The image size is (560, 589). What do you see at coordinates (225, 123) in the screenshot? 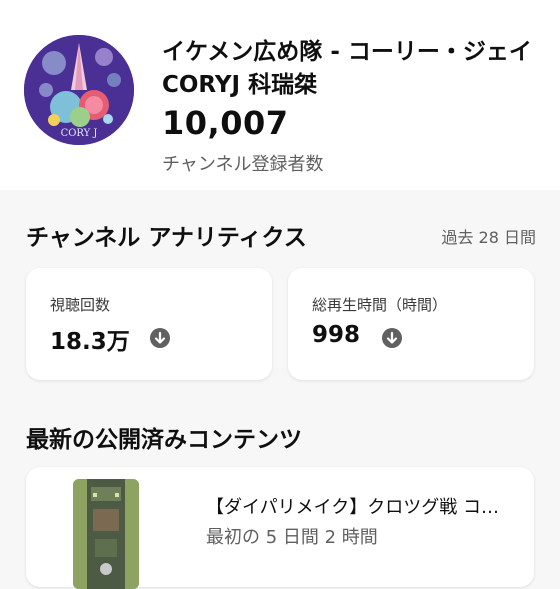
I see `subscriber-count: 10,007` at bounding box center [225, 123].